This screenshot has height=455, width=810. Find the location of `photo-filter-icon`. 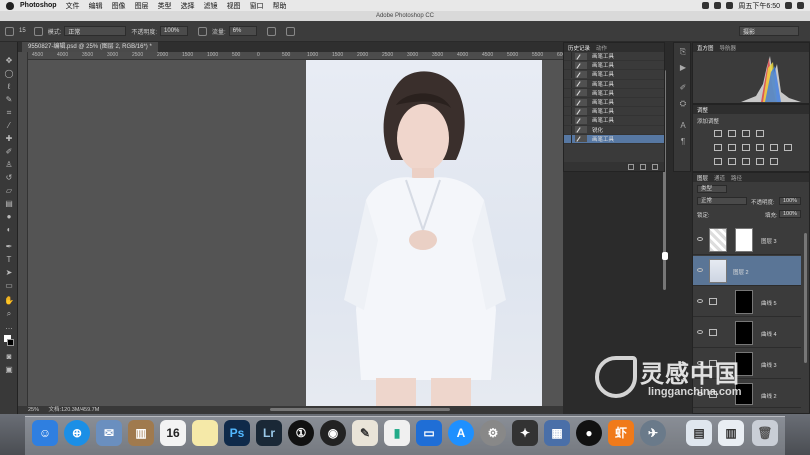

photo-filter-icon is located at coordinates (774, 147).